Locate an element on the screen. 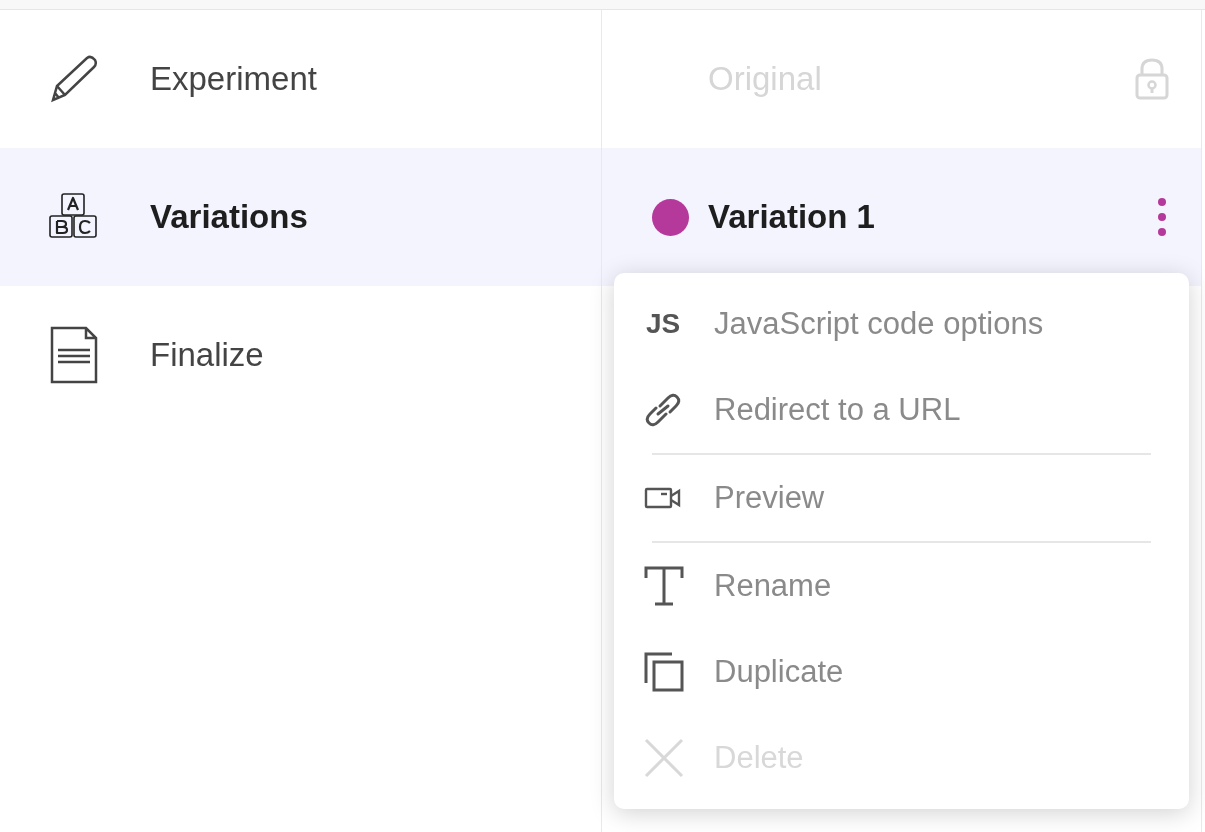  variation-item: Variation 1 is located at coordinates (901, 217).